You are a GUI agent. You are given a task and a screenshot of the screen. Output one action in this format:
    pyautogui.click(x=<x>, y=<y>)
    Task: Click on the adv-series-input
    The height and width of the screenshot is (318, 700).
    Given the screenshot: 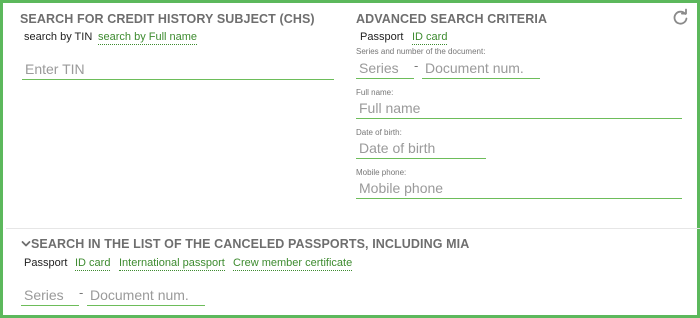 What is the action you would take?
    pyautogui.click(x=386, y=68)
    